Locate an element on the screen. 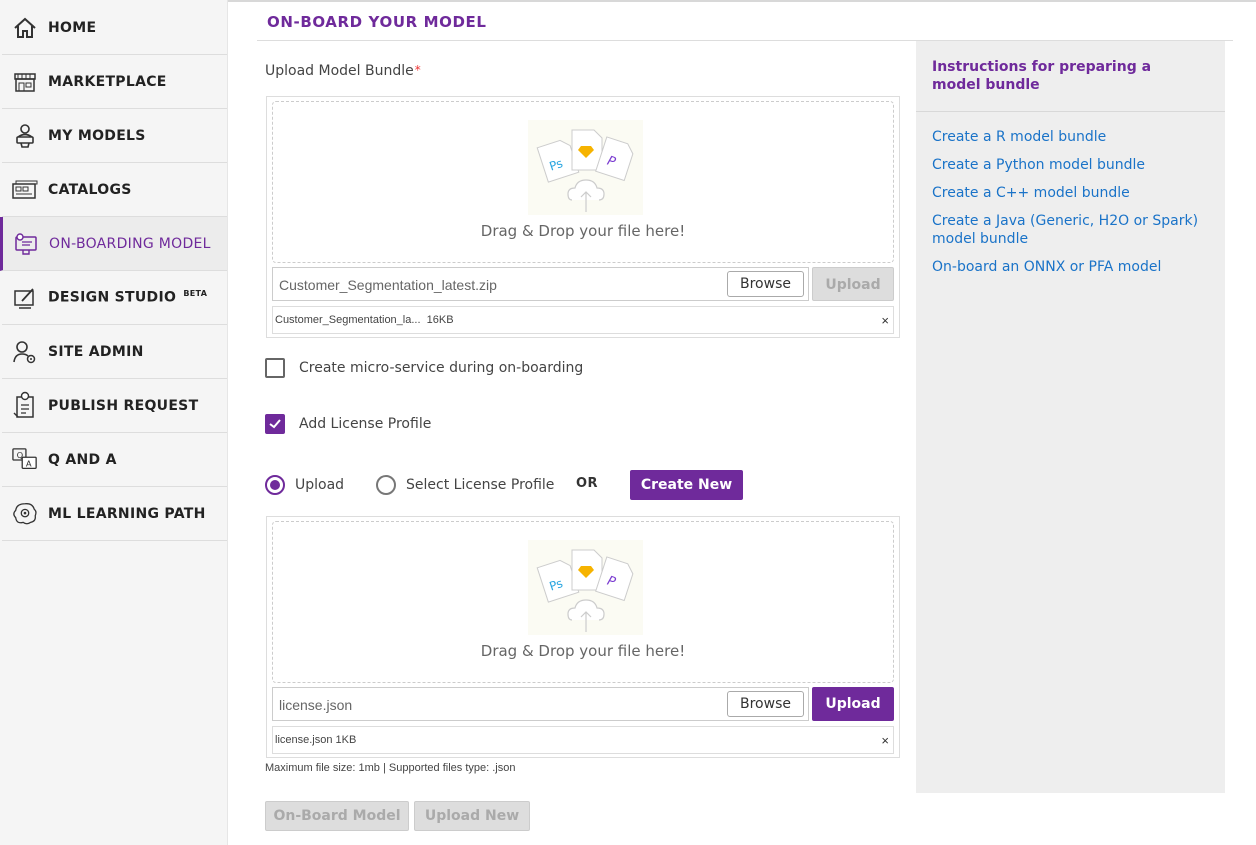 The image size is (1256, 845). selected-file-name: license.json is located at coordinates (316, 705).